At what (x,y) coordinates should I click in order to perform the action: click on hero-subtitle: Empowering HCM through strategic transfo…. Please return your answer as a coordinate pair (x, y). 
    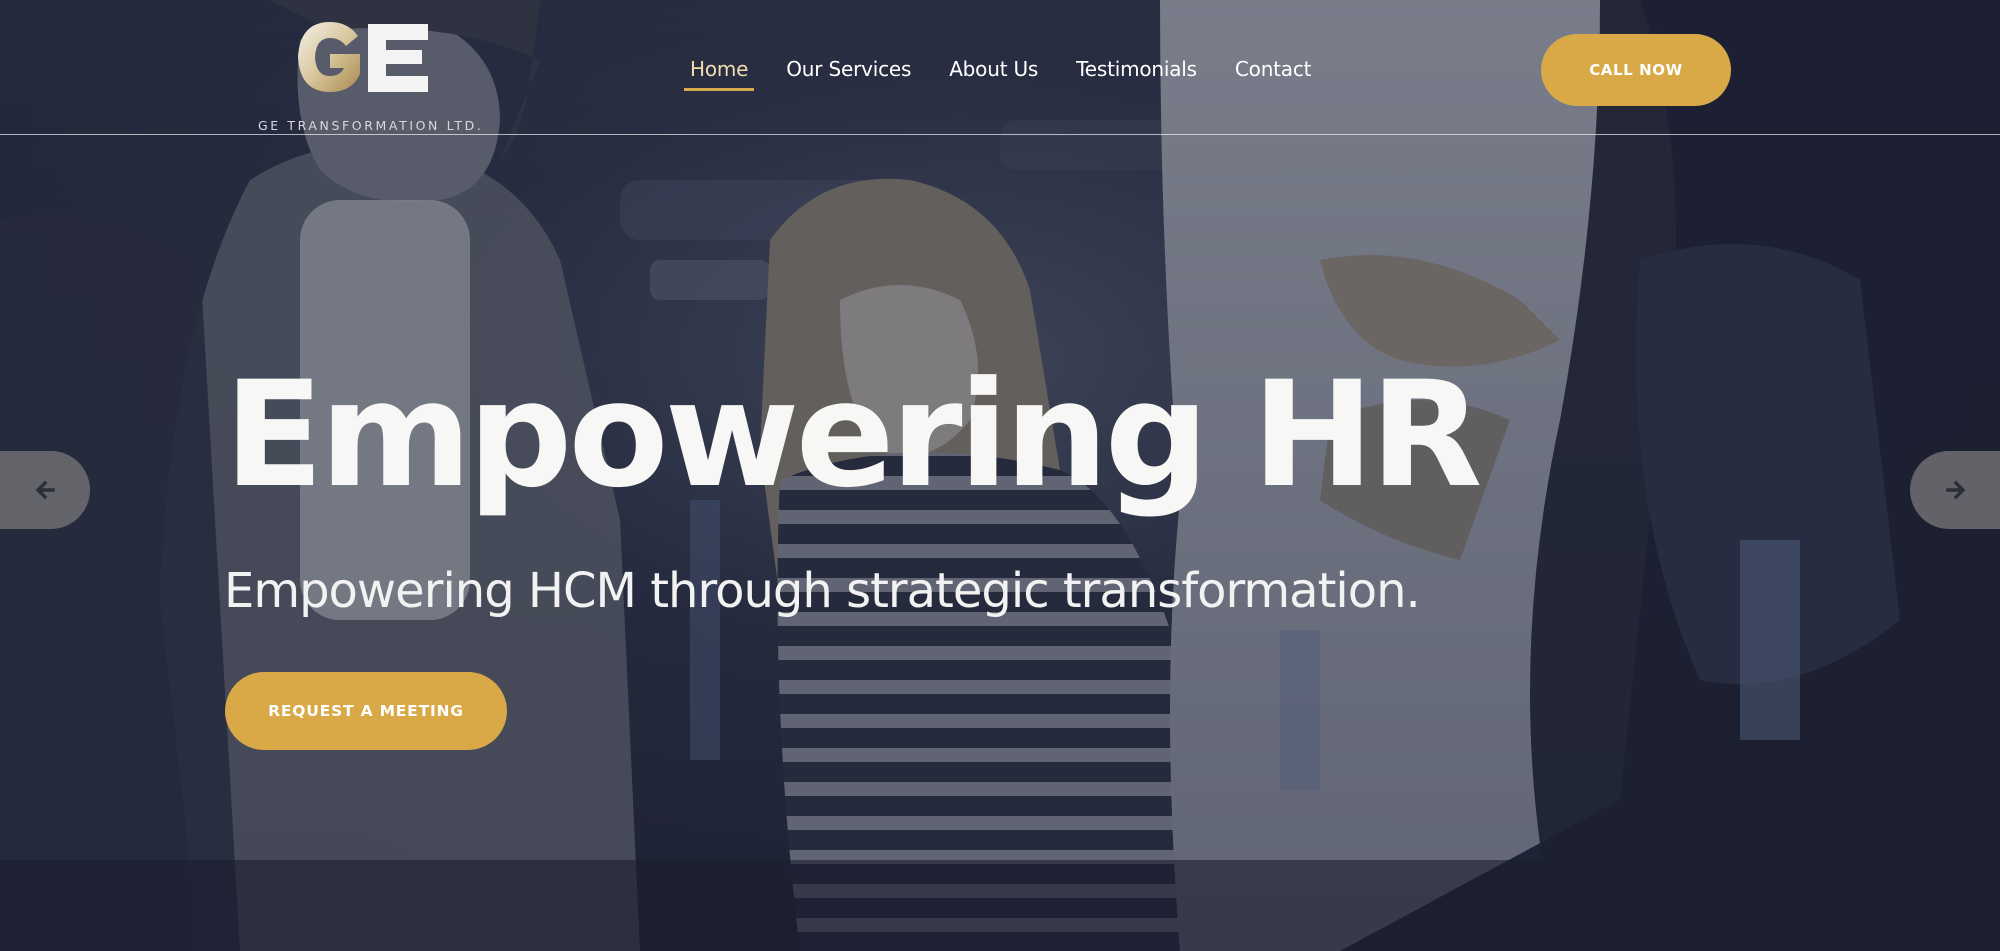
    Looking at the image, I should click on (822, 591).